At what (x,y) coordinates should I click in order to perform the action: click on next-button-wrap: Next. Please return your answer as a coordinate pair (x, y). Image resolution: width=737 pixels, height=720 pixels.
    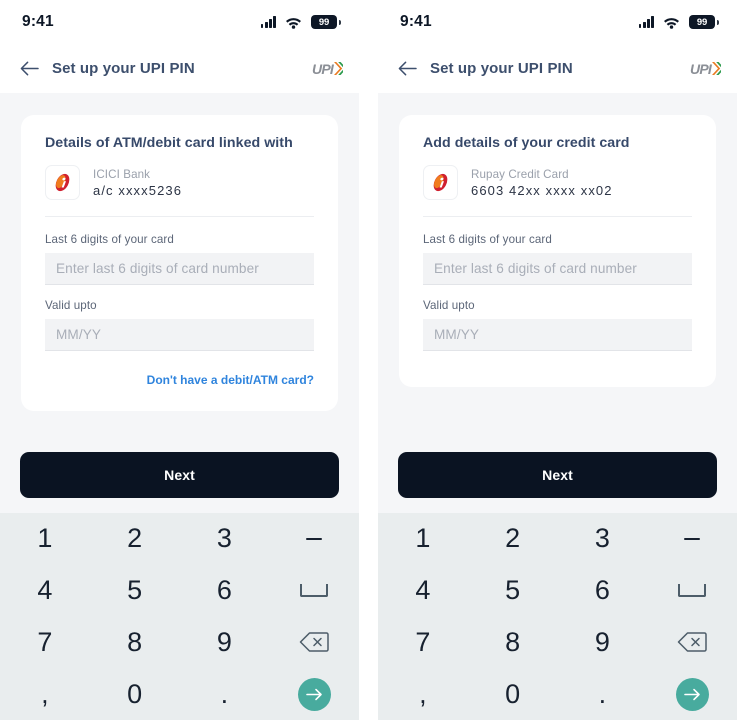
    Looking at the image, I should click on (179, 475).